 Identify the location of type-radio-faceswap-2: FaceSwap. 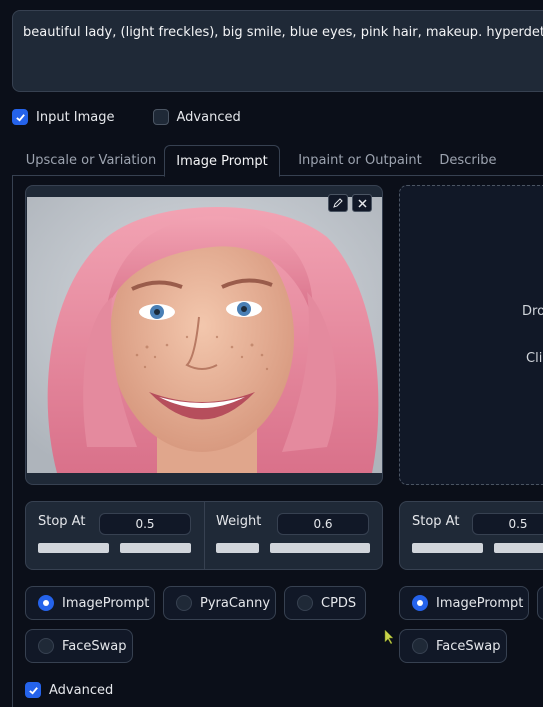
(453, 646).